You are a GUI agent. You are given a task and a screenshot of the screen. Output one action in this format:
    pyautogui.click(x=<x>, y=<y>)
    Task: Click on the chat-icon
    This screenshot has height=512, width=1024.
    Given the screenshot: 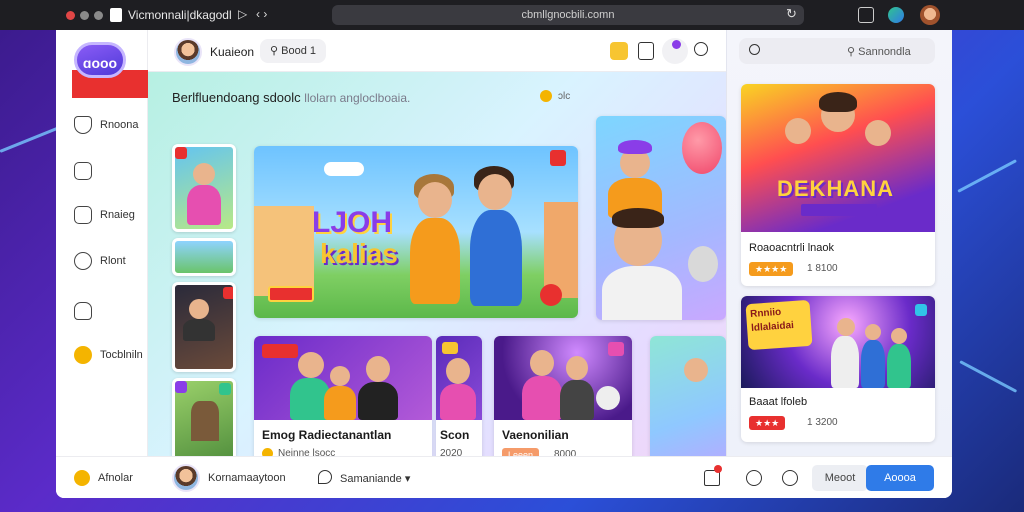 What is the action you would take?
    pyautogui.click(x=325, y=477)
    